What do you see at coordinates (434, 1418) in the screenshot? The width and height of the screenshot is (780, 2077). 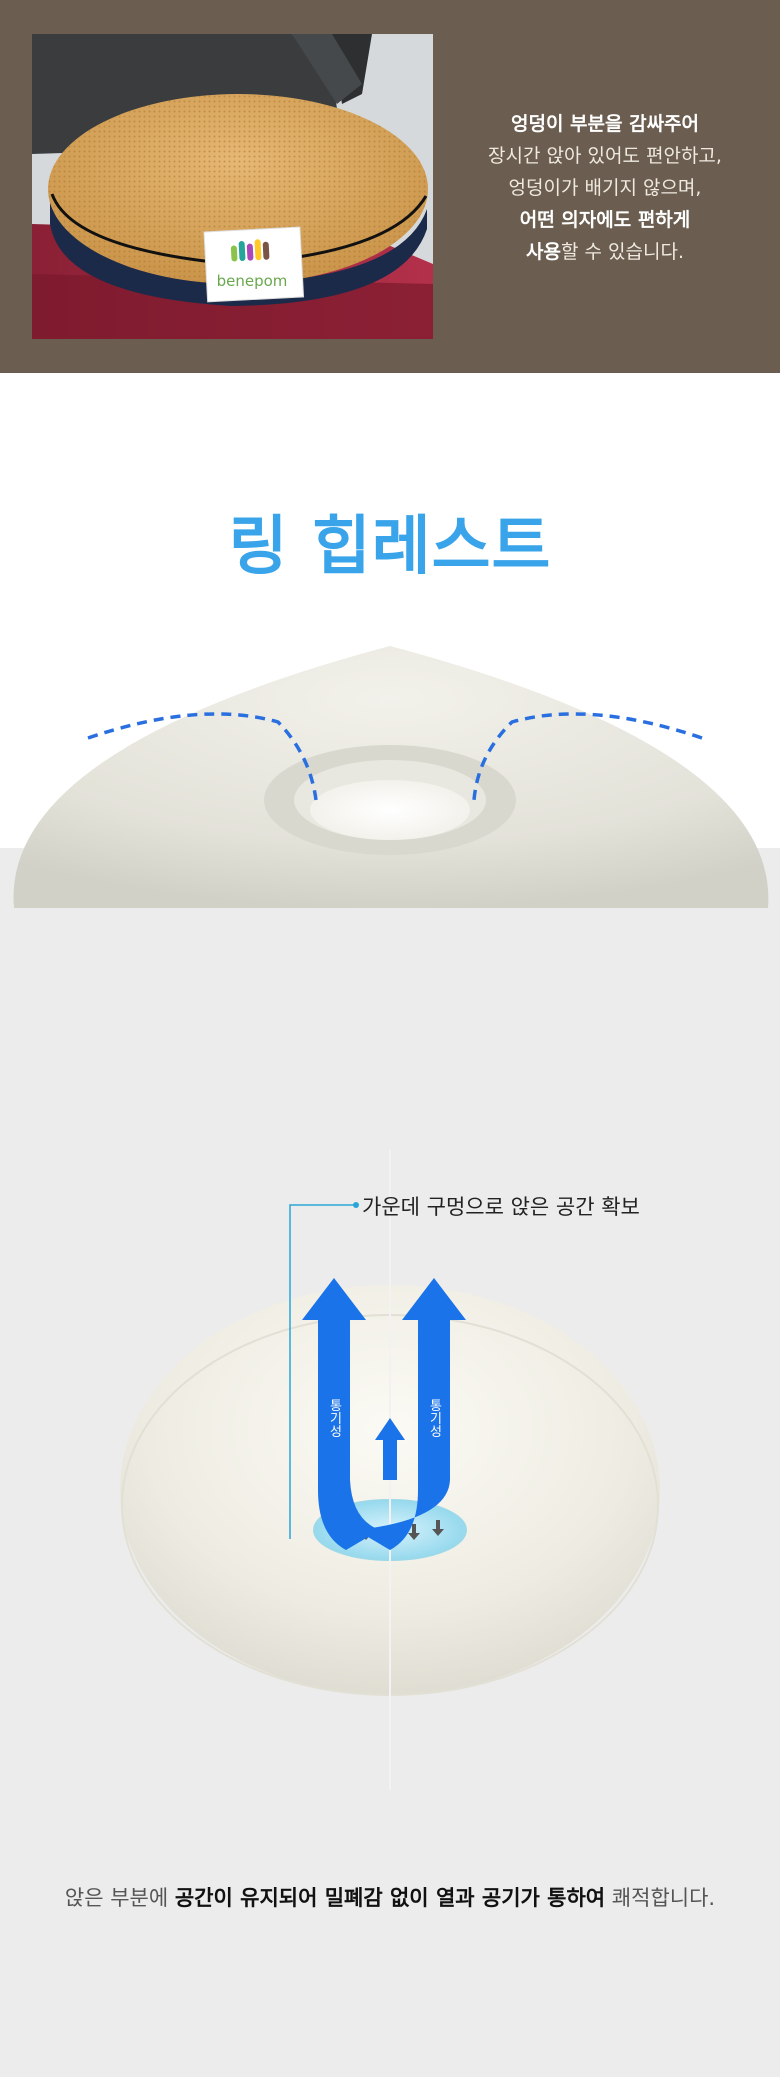 I see `right-arrow-label: 통기성` at bounding box center [434, 1418].